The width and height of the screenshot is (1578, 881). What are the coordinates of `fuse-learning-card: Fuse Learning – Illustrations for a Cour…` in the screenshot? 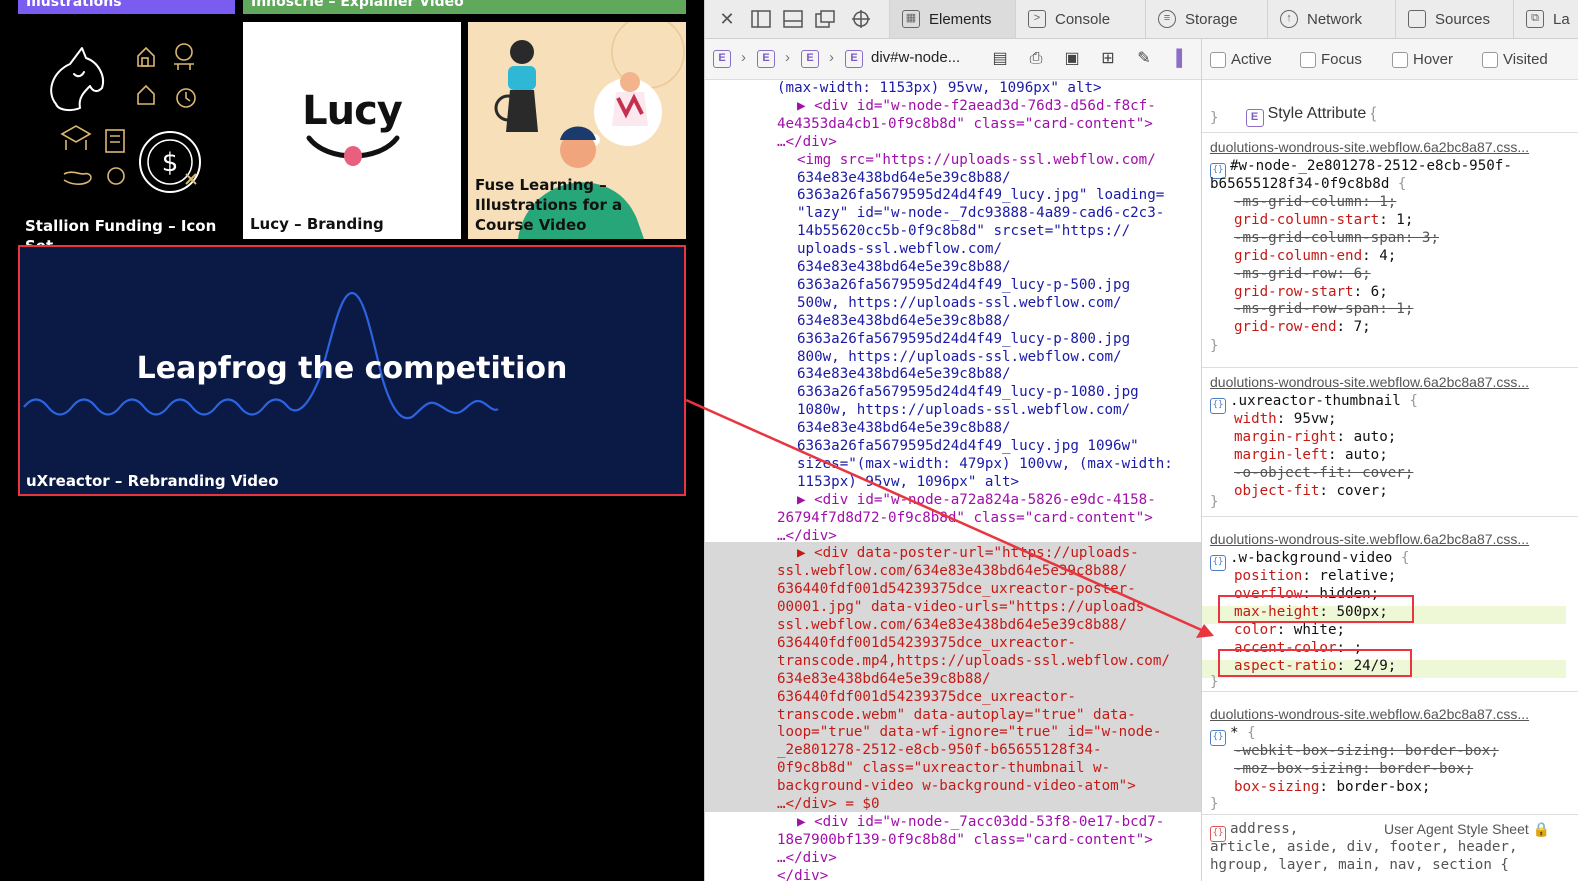 It's located at (577, 130).